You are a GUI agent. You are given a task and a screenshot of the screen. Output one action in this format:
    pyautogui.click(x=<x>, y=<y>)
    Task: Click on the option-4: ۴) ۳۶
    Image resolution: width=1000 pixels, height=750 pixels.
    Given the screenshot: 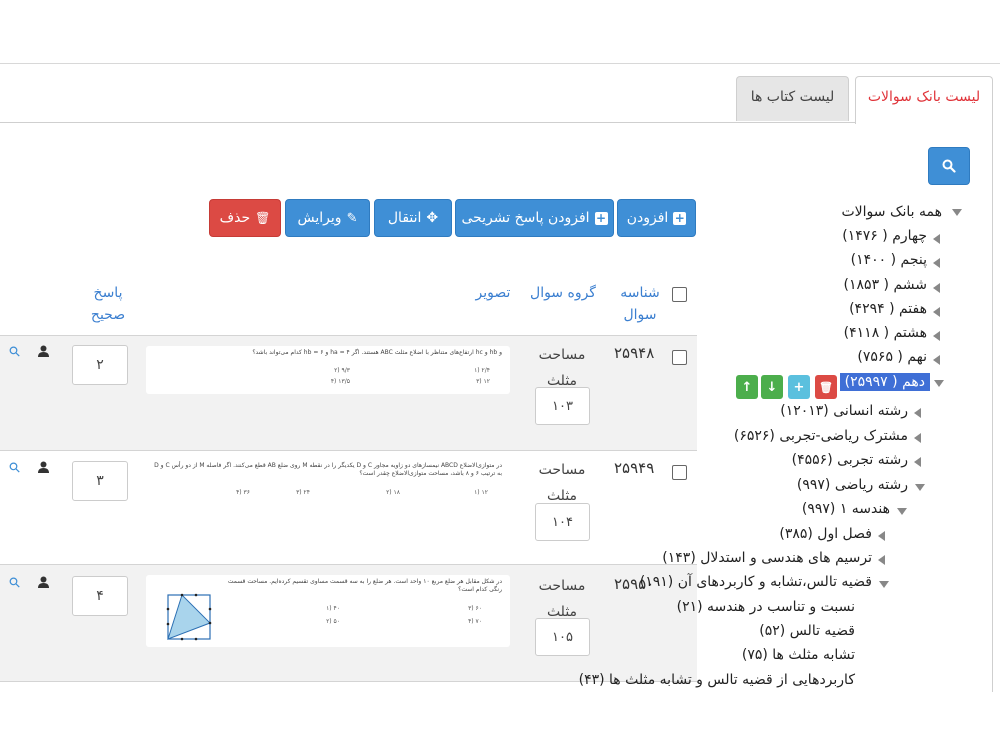 What is the action you would take?
    pyautogui.click(x=243, y=492)
    